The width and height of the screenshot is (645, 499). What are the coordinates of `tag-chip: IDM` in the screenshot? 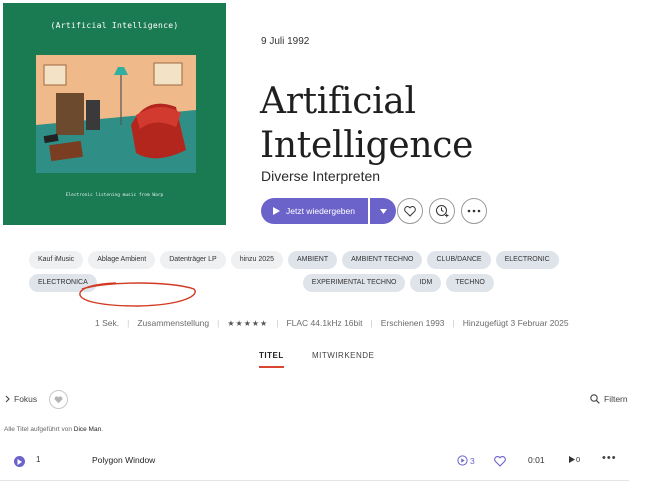 It's located at (426, 283).